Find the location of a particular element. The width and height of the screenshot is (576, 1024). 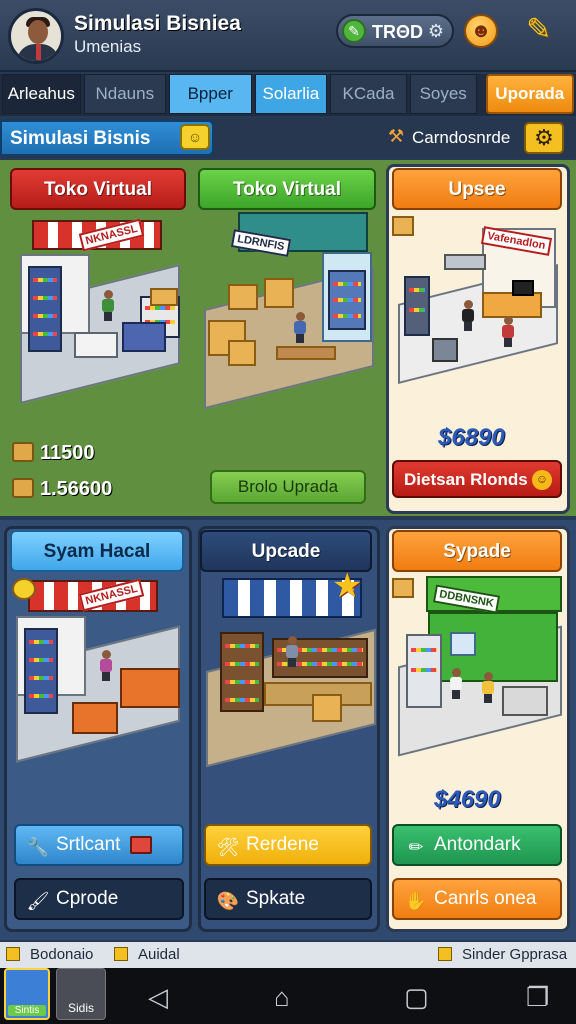

upgrade-button: Uporada is located at coordinates (529, 94).